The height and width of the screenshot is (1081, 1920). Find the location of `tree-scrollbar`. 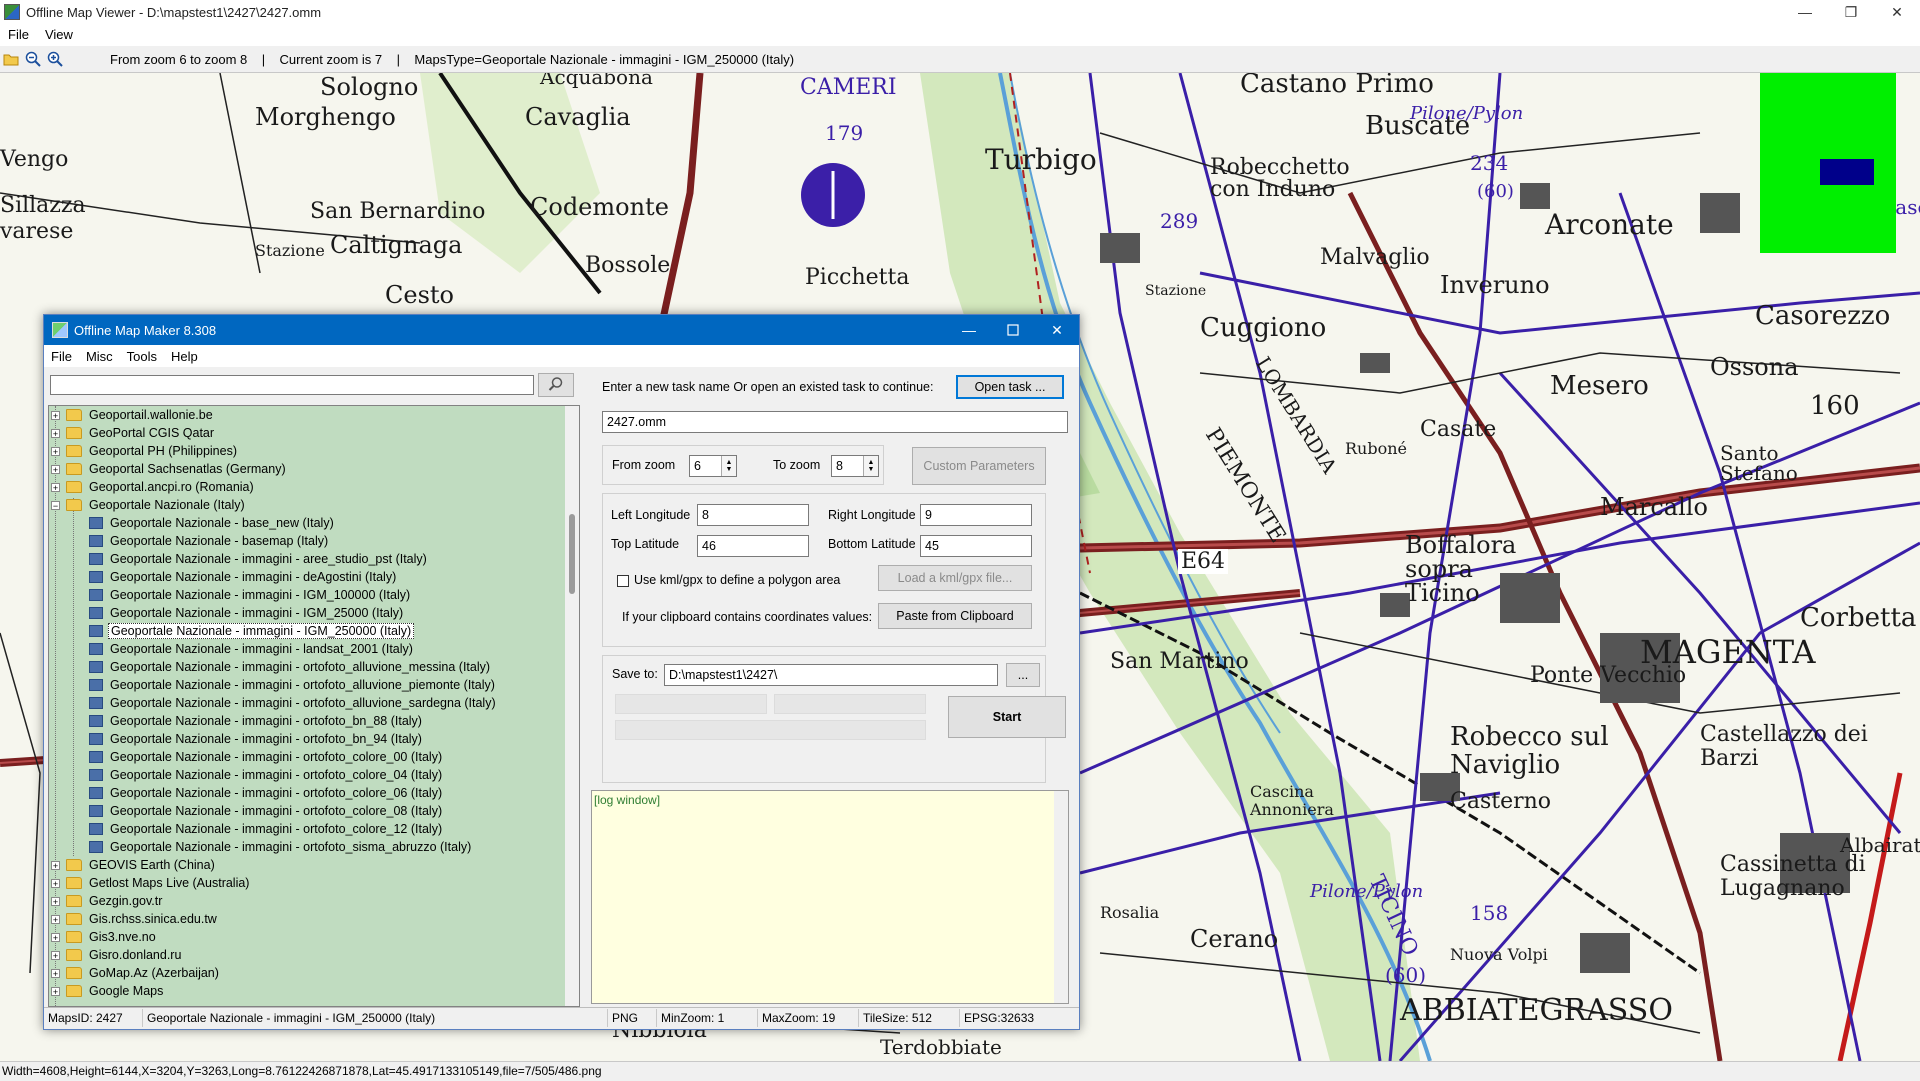

tree-scrollbar is located at coordinates (572, 706).